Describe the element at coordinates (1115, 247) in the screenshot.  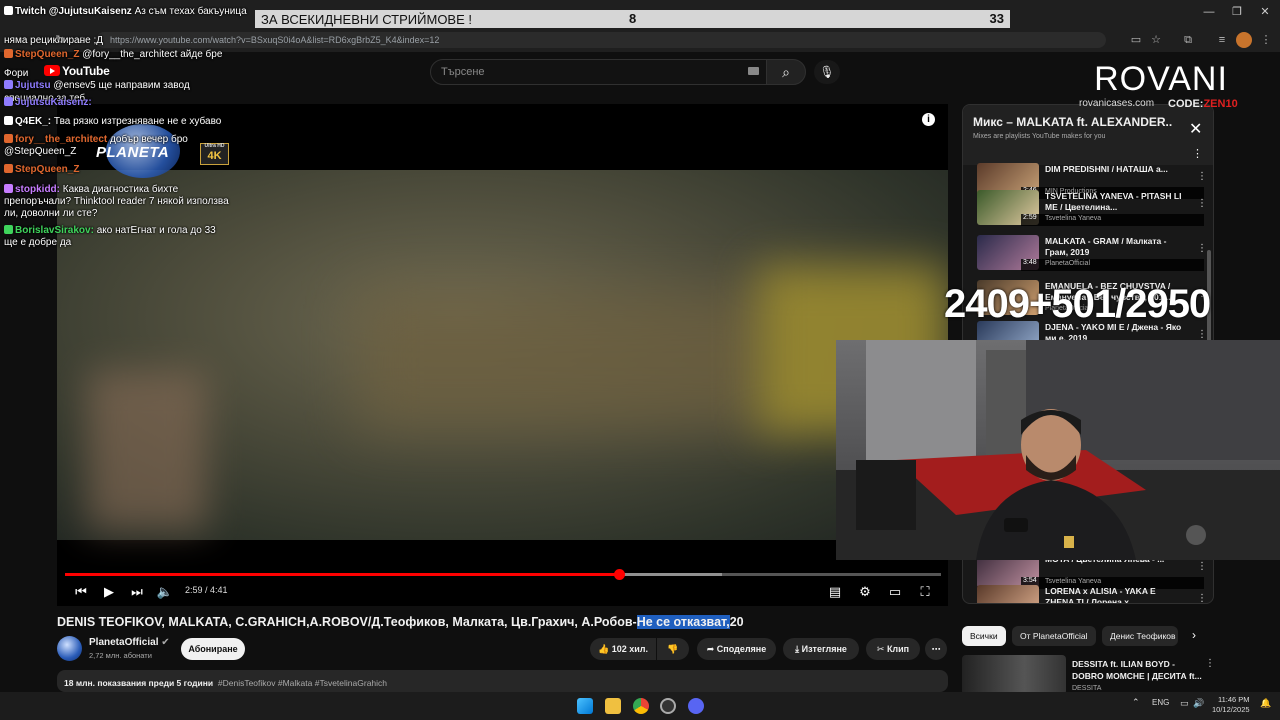
I see `mix-item-title: MALKATA - GRAM / Малката - Грам, 2019` at that location.